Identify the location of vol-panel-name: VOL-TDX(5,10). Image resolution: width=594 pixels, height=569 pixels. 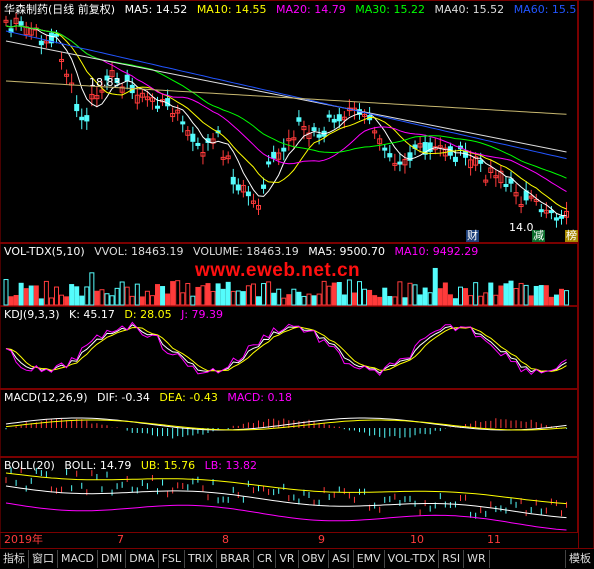
(44, 251).